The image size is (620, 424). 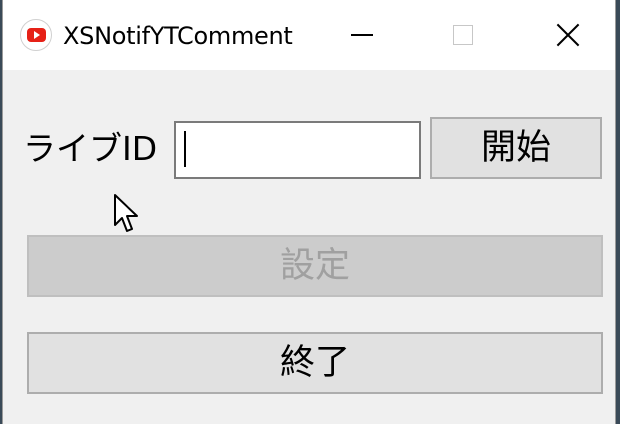 I want to click on start-button: 開始, so click(x=516, y=148).